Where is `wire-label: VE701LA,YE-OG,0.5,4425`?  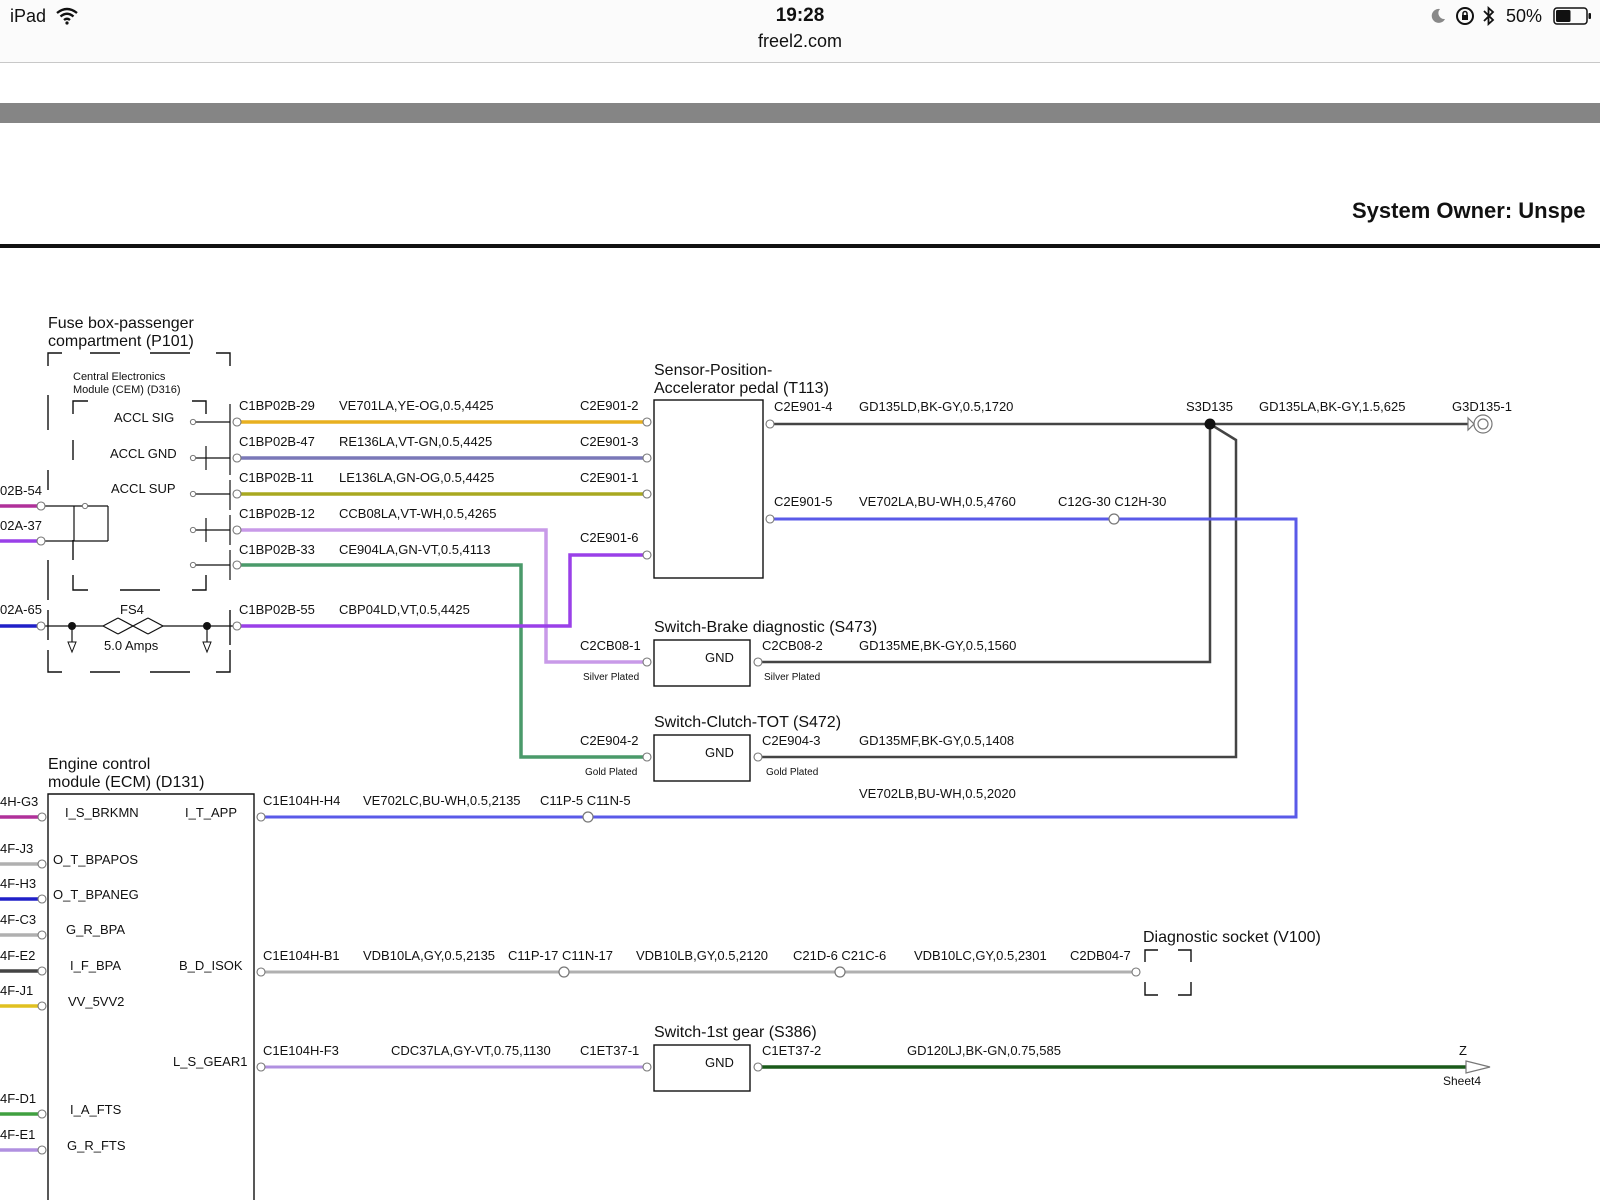
wire-label: VE701LA,YE-OG,0.5,4425 is located at coordinates (416, 405).